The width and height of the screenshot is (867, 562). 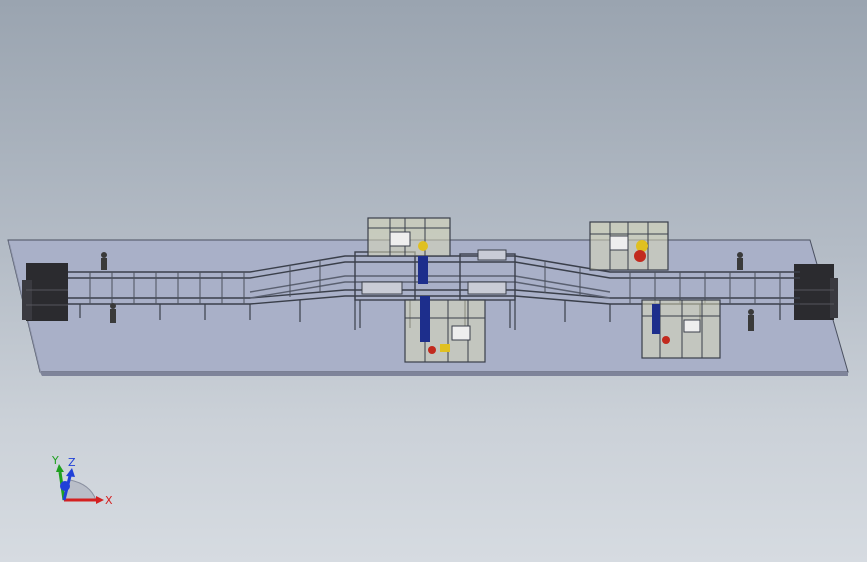 I want to click on right-end-cabinet, so click(x=816, y=292).